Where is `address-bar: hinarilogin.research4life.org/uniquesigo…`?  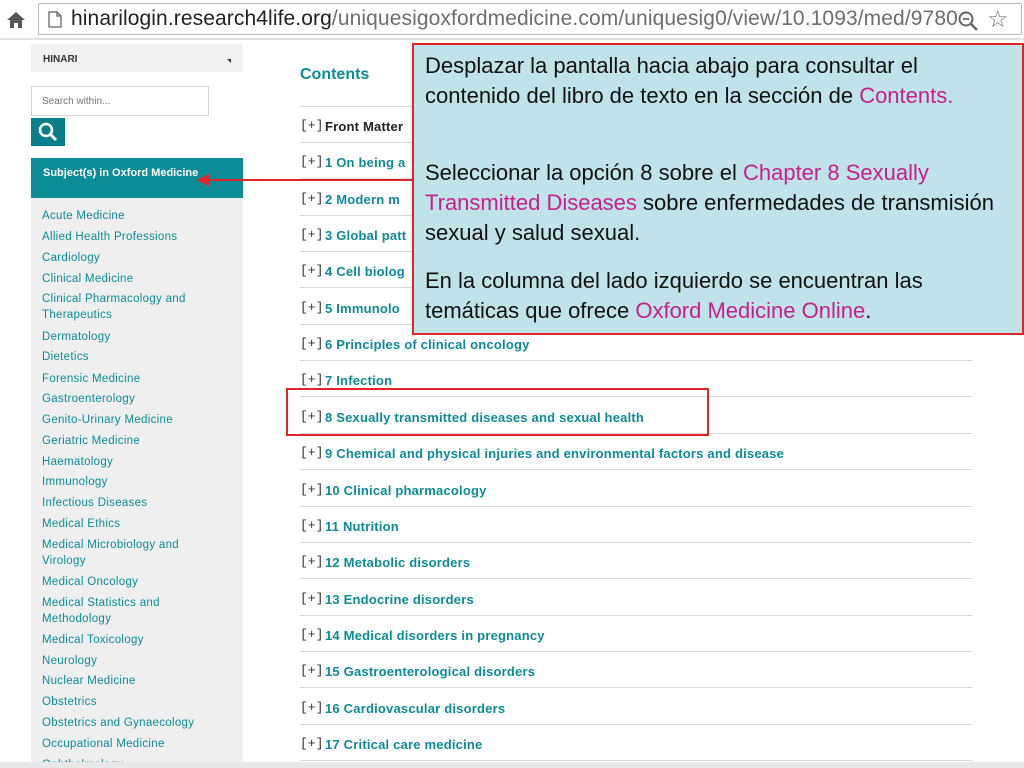 address-bar: hinarilogin.research4life.org/uniquesigo… is located at coordinates (530, 19).